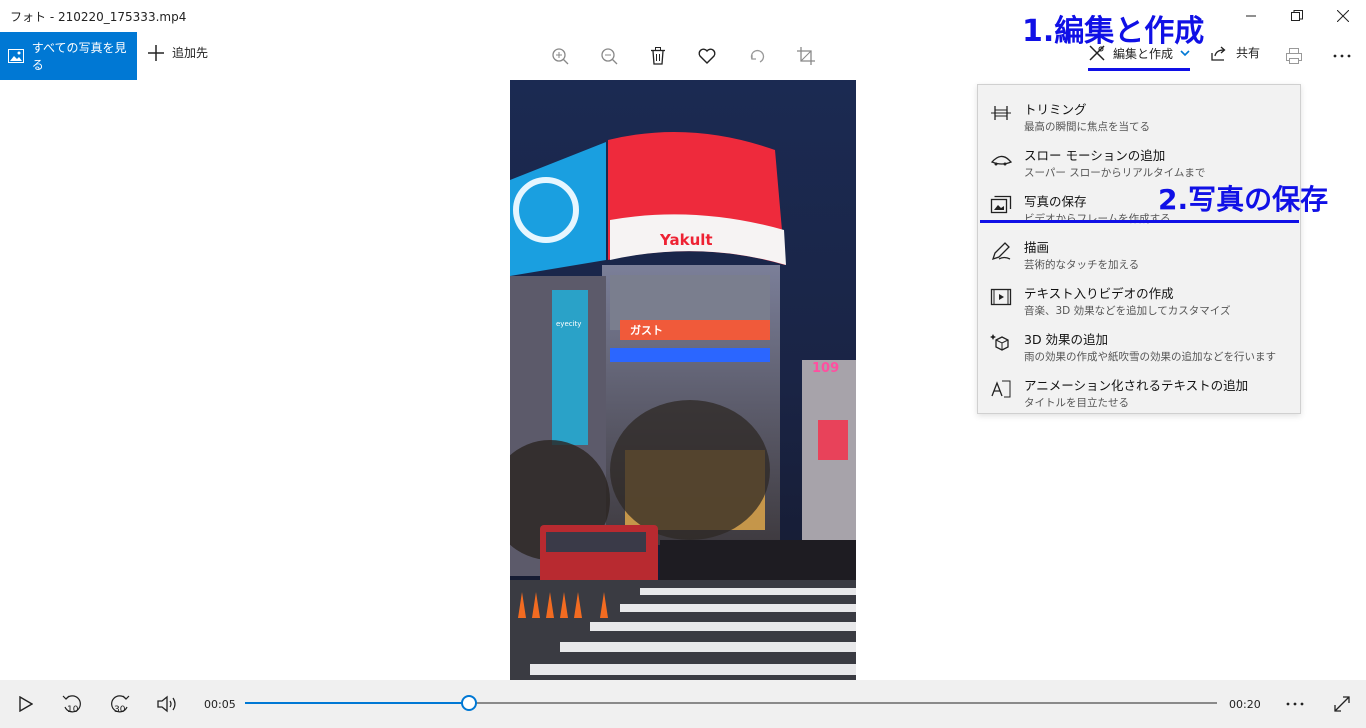  What do you see at coordinates (190, 53) in the screenshot?
I see `add-to-label: 追加先` at bounding box center [190, 53].